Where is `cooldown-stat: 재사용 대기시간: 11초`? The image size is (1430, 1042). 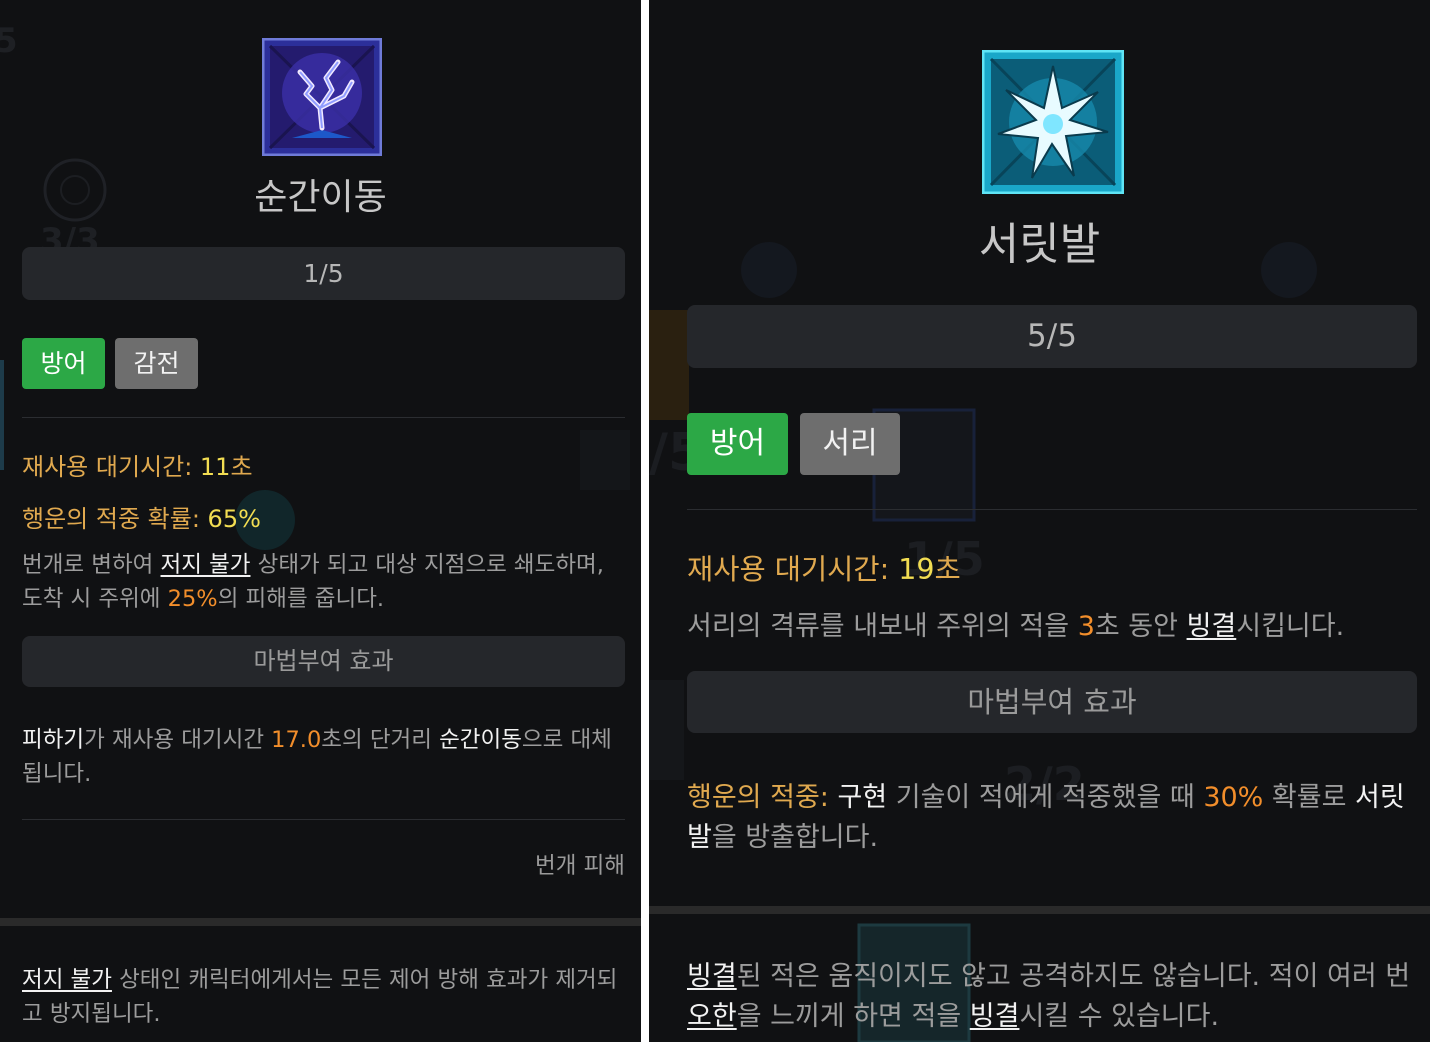 cooldown-stat: 재사용 대기시간: 11초 is located at coordinates (137, 467).